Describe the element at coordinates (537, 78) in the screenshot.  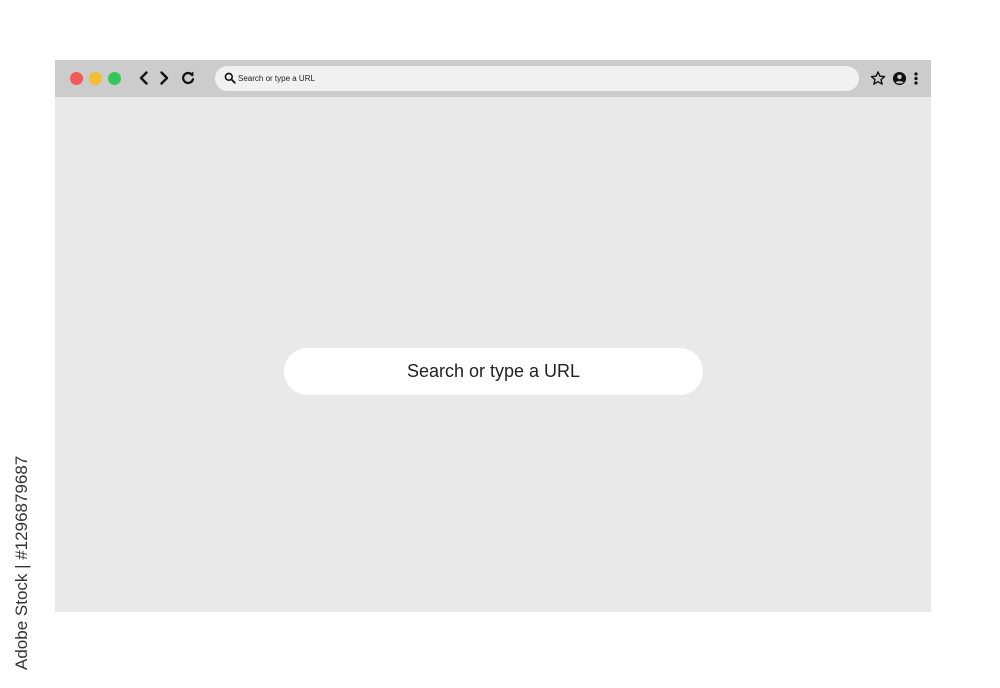
I see `address-bar: Search or type a URL` at that location.